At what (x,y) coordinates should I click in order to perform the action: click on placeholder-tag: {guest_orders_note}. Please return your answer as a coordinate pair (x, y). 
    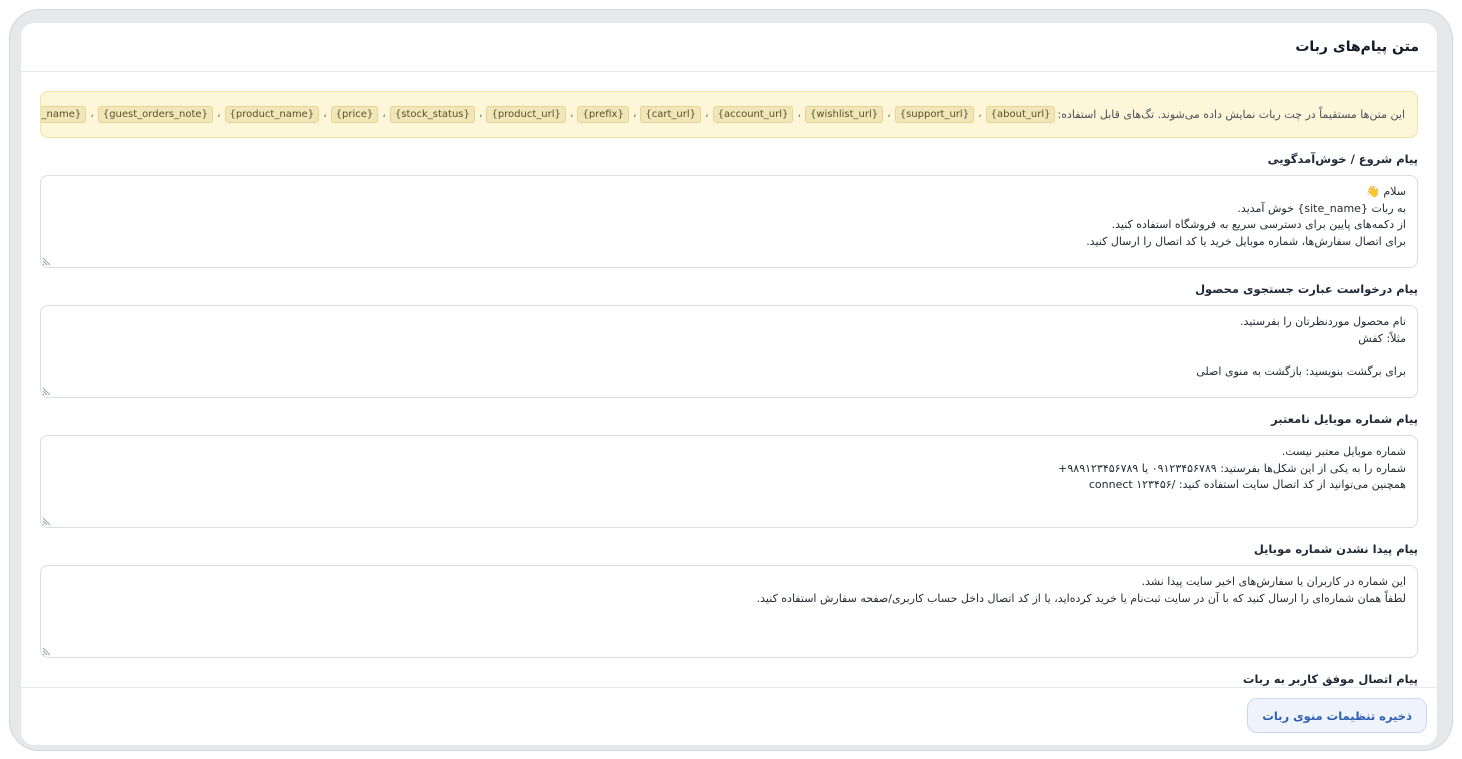
    Looking at the image, I should click on (155, 114).